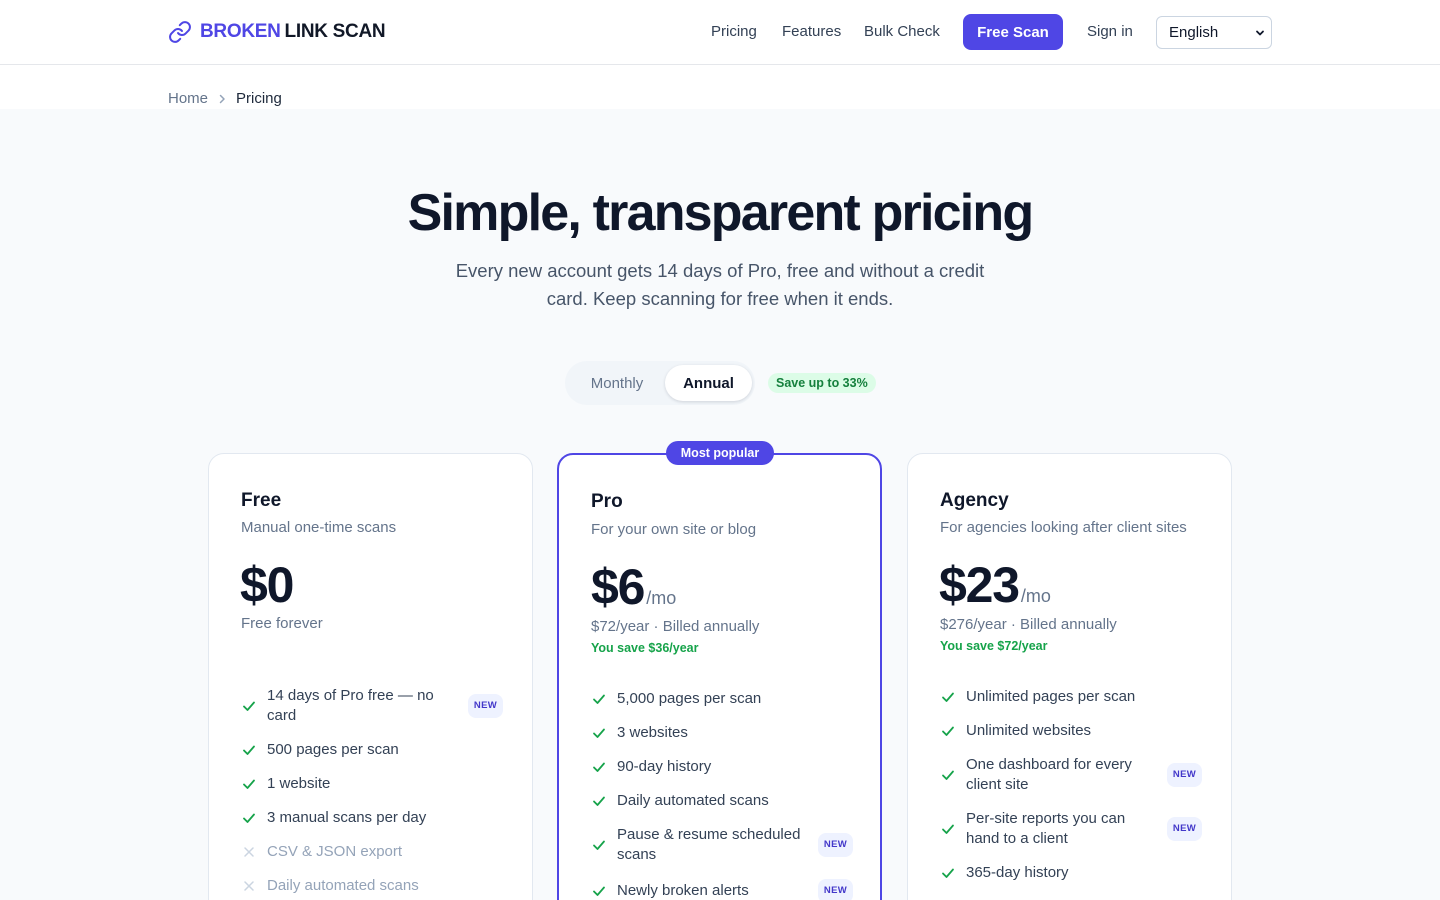  I want to click on nav-bulk-check-link: Bulk Check, so click(902, 32).